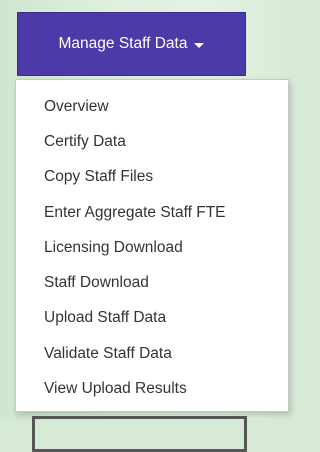  What do you see at coordinates (152, 177) in the screenshot?
I see `menu-item-copy-staff-files: Copy Staff Files` at bounding box center [152, 177].